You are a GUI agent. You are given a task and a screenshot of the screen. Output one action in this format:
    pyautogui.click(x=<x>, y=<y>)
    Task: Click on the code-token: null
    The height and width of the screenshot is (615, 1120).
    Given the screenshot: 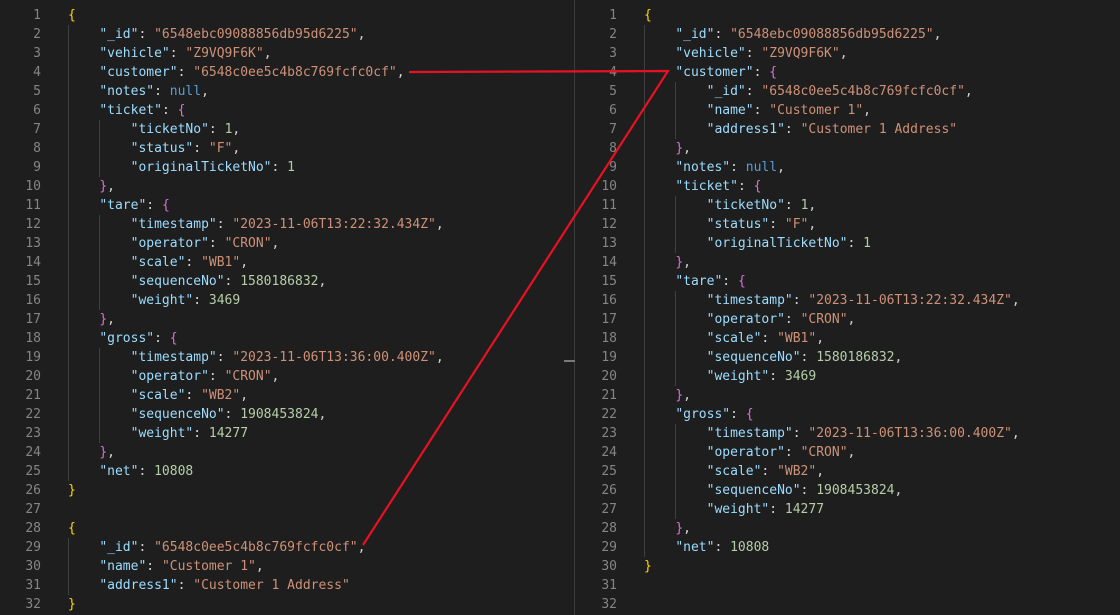 What is the action you would take?
    pyautogui.click(x=185, y=91)
    